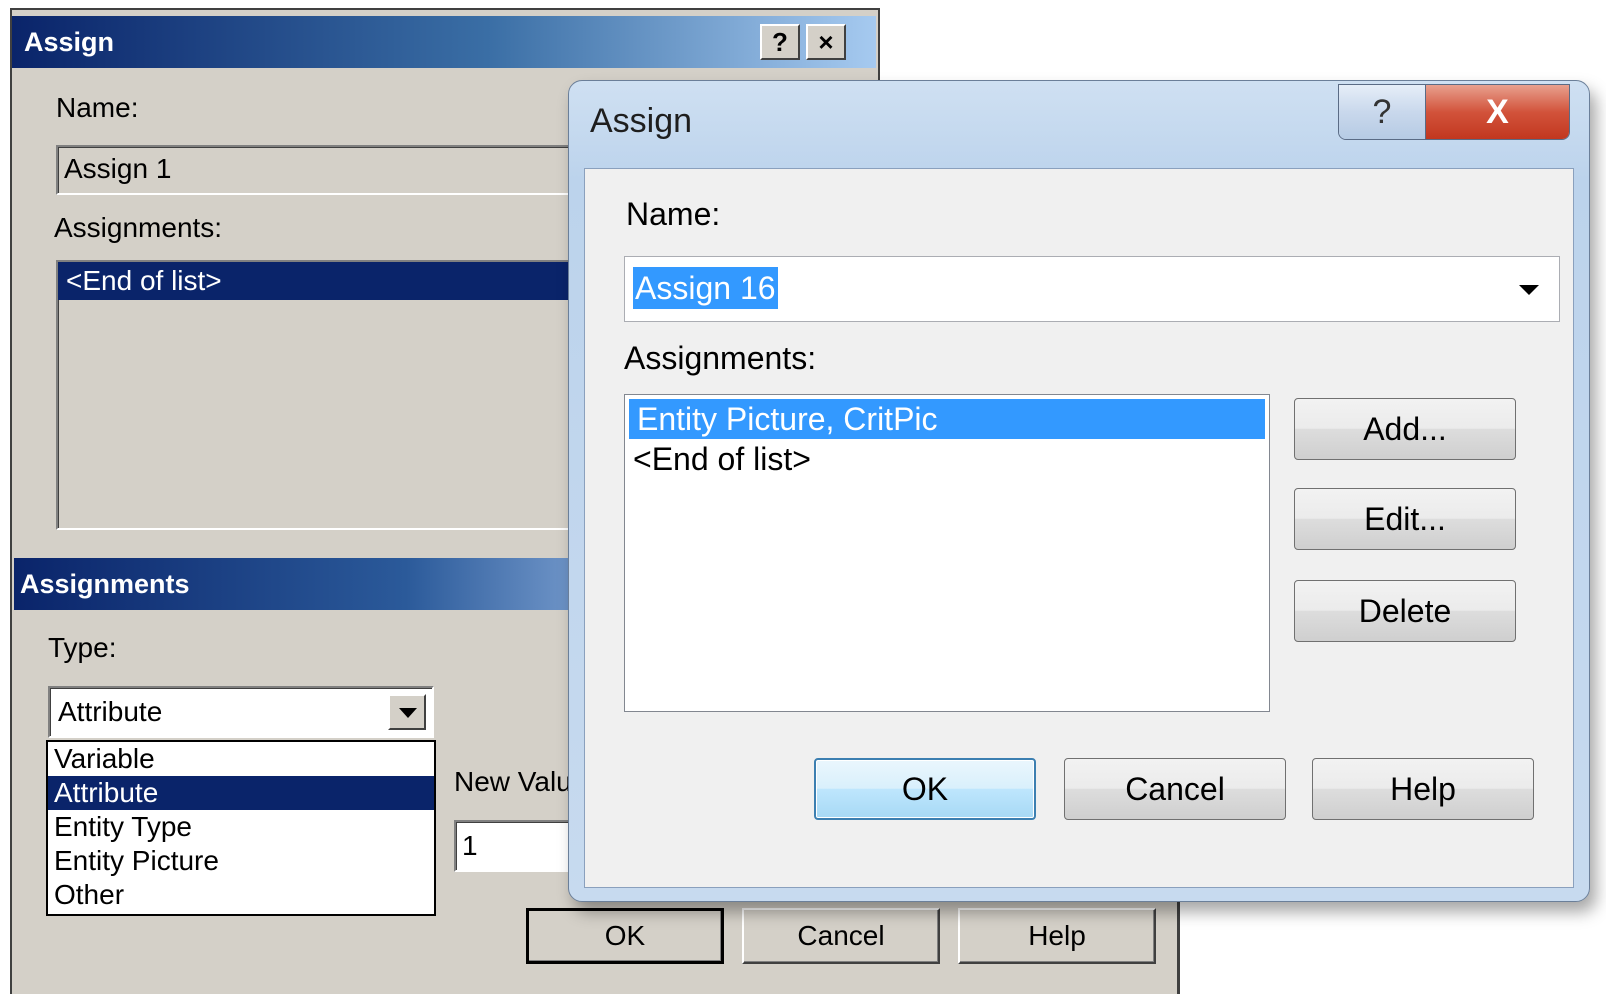 This screenshot has width=1606, height=994. I want to click on type-label: Type:, so click(82, 647).